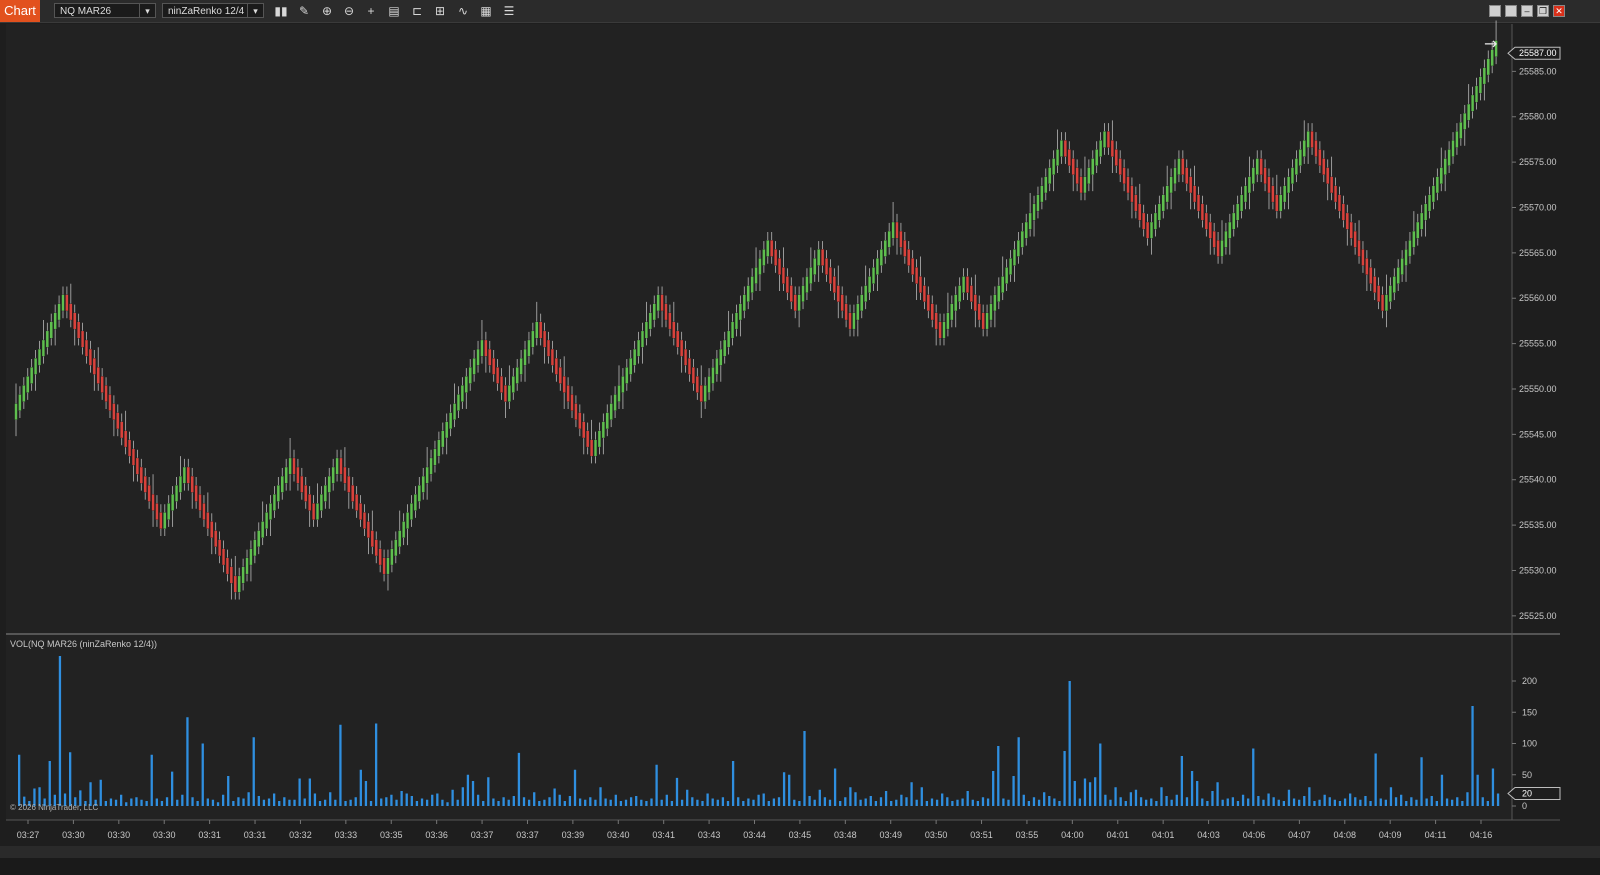  What do you see at coordinates (1481, 835) in the screenshot?
I see `time-tick-label: 04:16` at bounding box center [1481, 835].